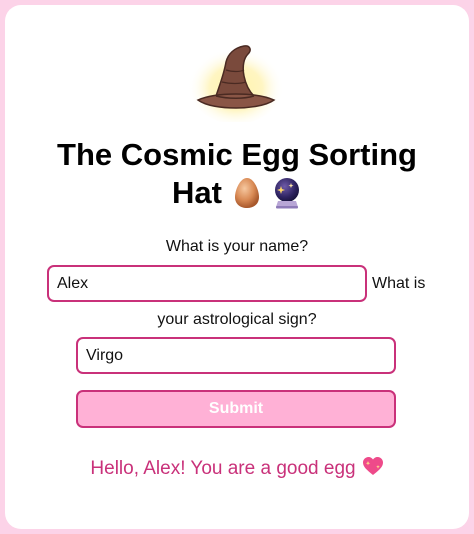 Image resolution: width=474 pixels, height=534 pixels. Describe the element at coordinates (399, 283) in the screenshot. I see `sign-label-part1: What is` at that location.